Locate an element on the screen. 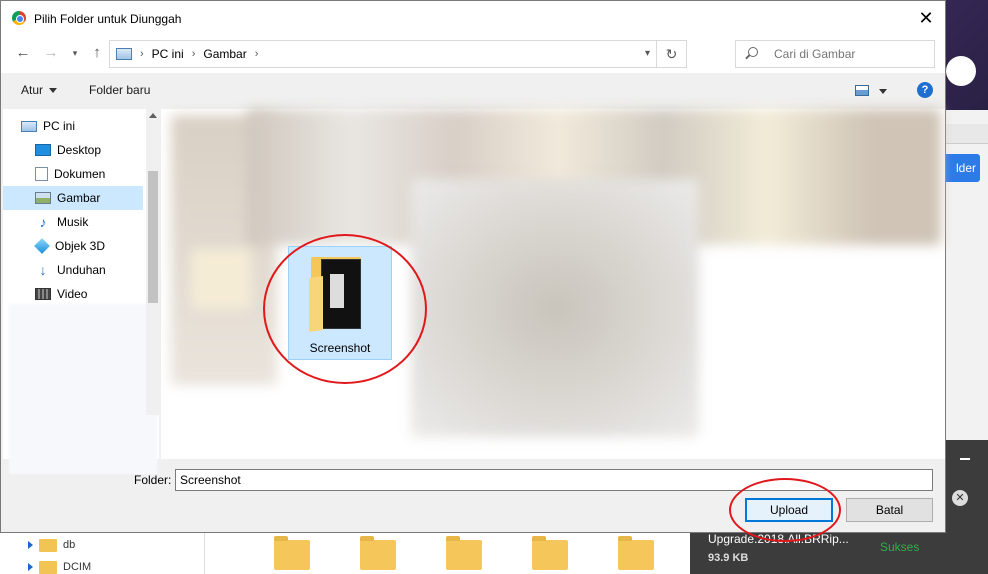  title-bar: Pilih Folder untuk Diunggah ✕ is located at coordinates (473, 18).